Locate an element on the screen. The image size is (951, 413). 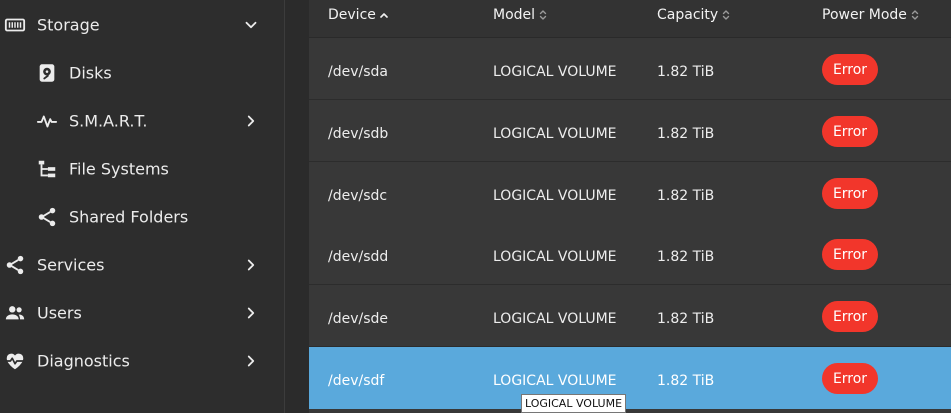
heart-pulse-icon is located at coordinates (15, 361).